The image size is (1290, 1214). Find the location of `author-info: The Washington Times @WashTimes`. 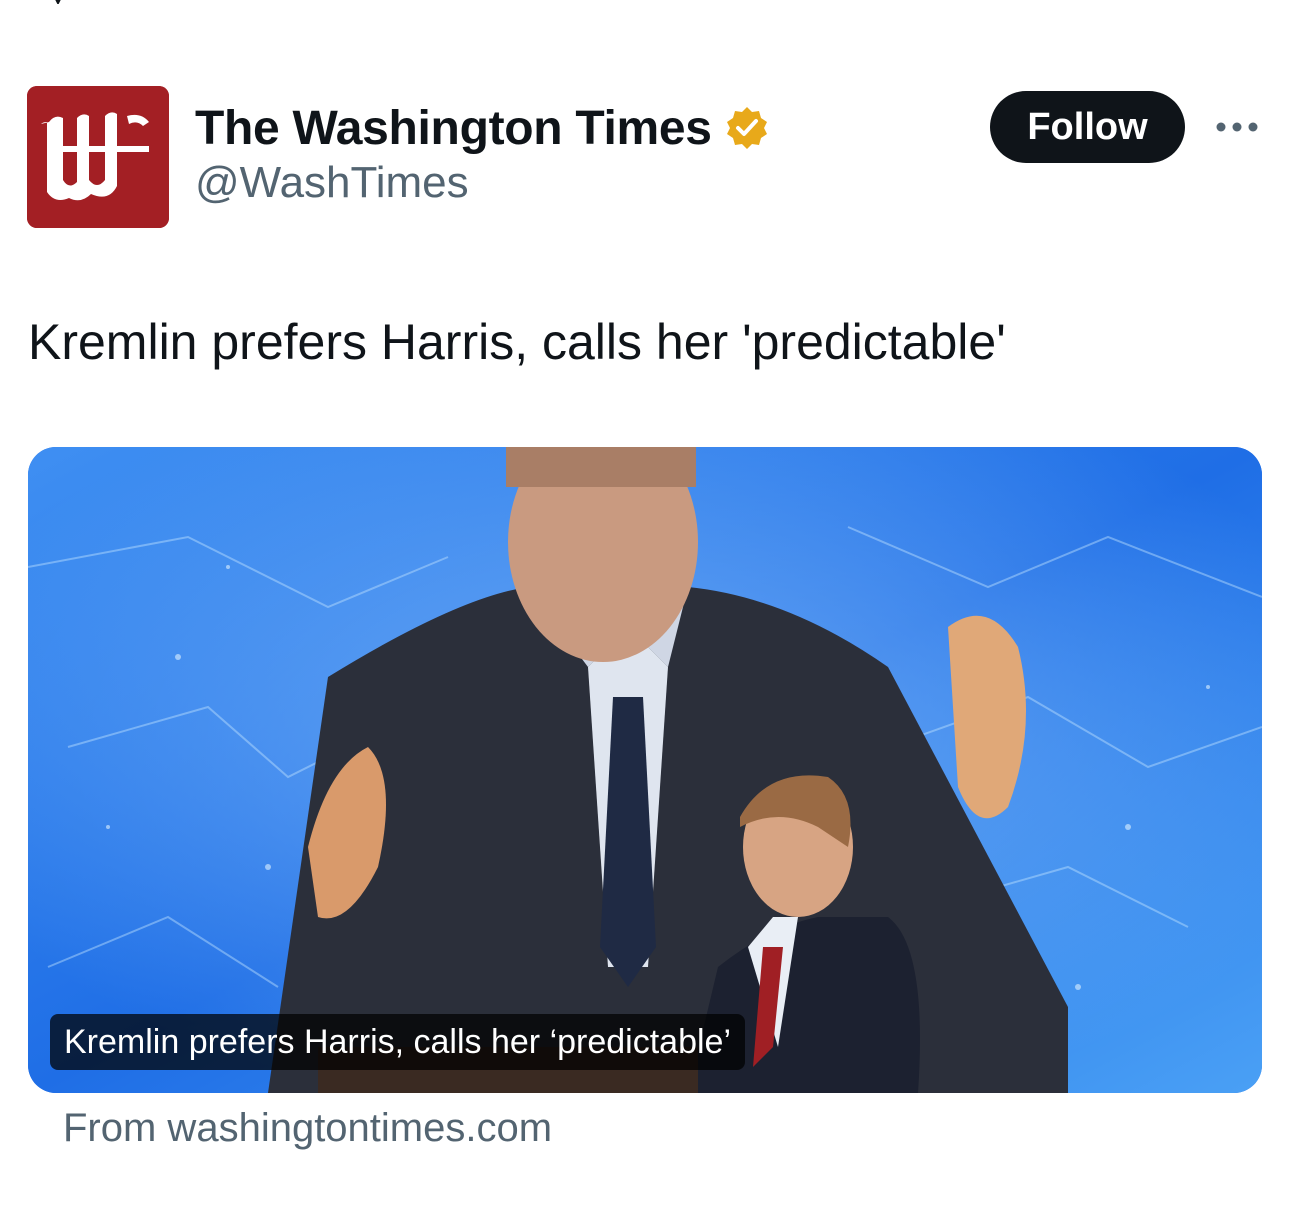

author-info: The Washington Times @WashTimes is located at coordinates (482, 152).